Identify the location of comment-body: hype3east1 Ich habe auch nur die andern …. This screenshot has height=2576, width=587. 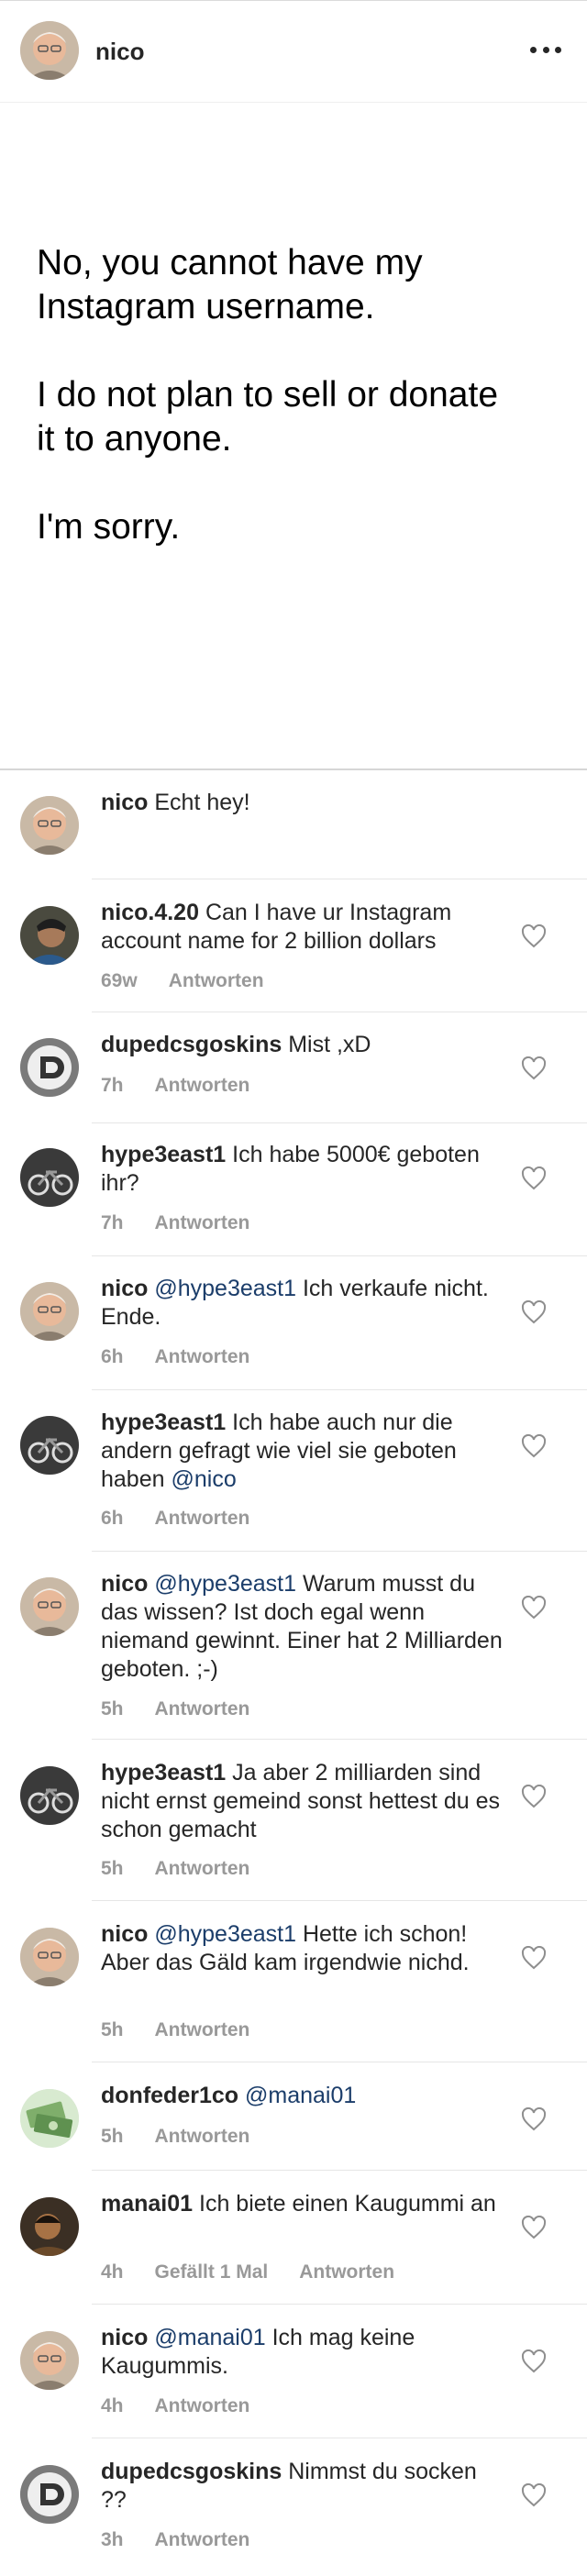
(302, 1451).